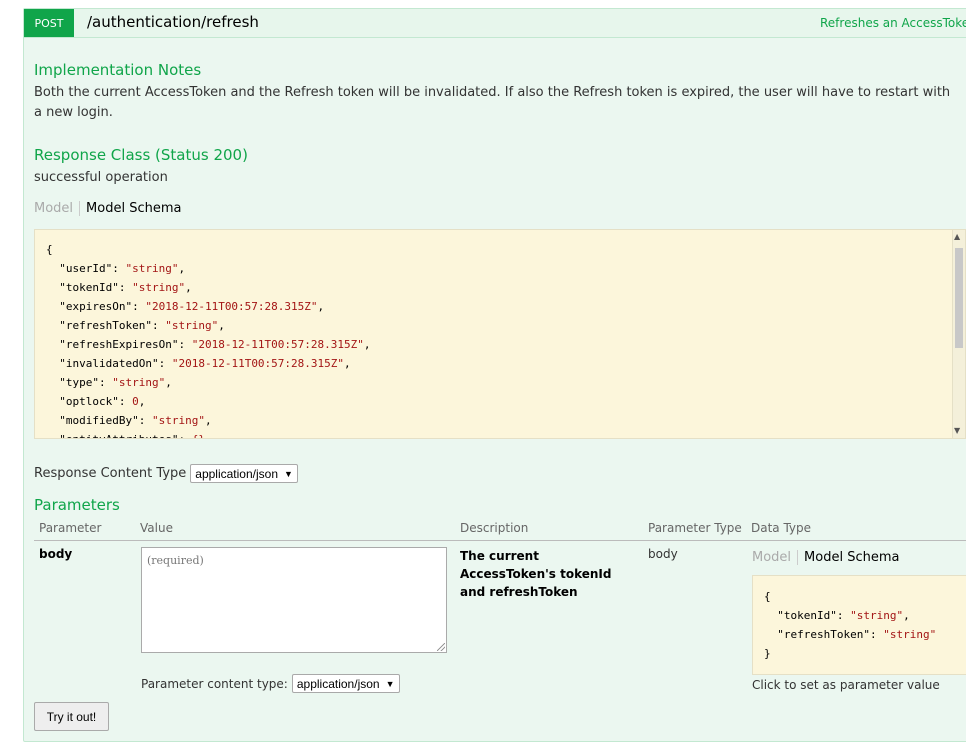  Describe the element at coordinates (71, 716) in the screenshot. I see `try-it-out-button: Try it out!` at that location.